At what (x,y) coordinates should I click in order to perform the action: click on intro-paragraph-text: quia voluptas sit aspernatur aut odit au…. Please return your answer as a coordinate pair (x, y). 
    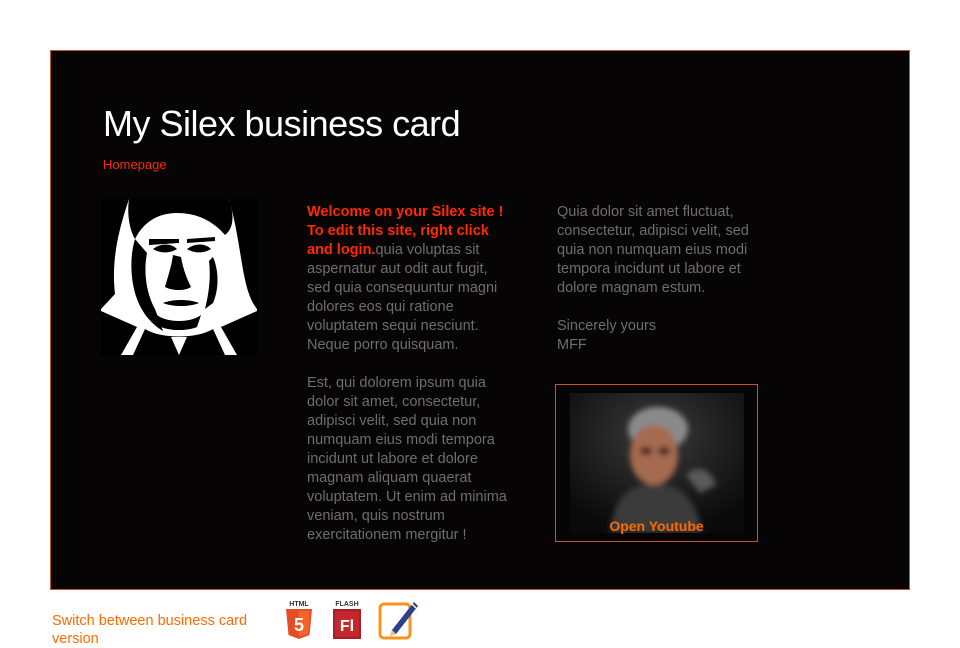
    Looking at the image, I should click on (402, 297).